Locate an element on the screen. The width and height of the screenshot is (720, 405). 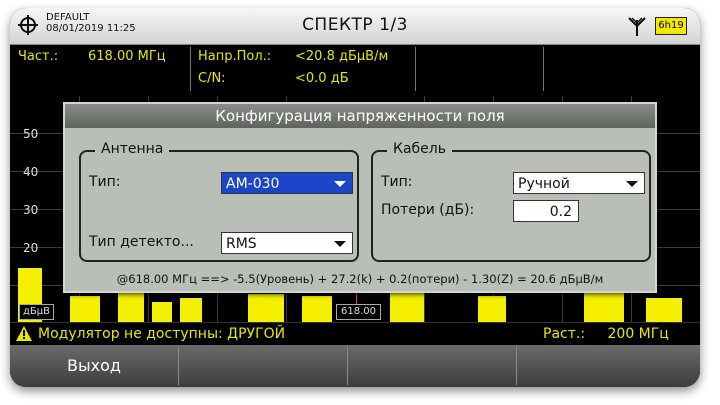
antenna-type-value: AM-030 is located at coordinates (253, 184).